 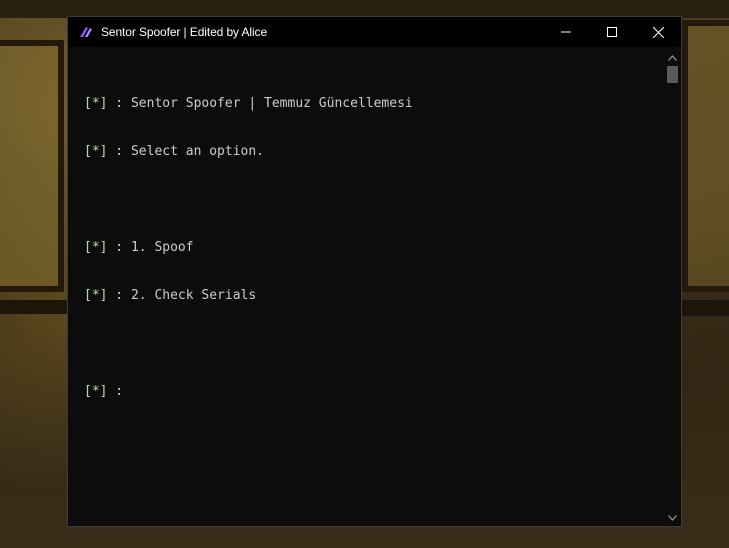 I want to click on console-line: [*] : 1. Spoof, so click(x=364, y=248).